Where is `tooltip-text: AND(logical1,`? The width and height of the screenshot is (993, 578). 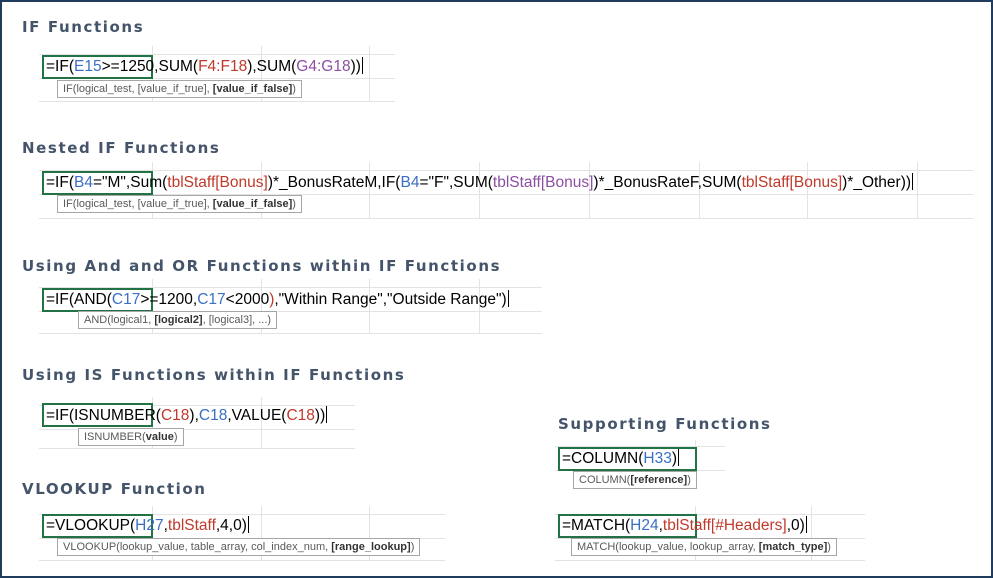
tooltip-text: AND(logical1, is located at coordinates (119, 320).